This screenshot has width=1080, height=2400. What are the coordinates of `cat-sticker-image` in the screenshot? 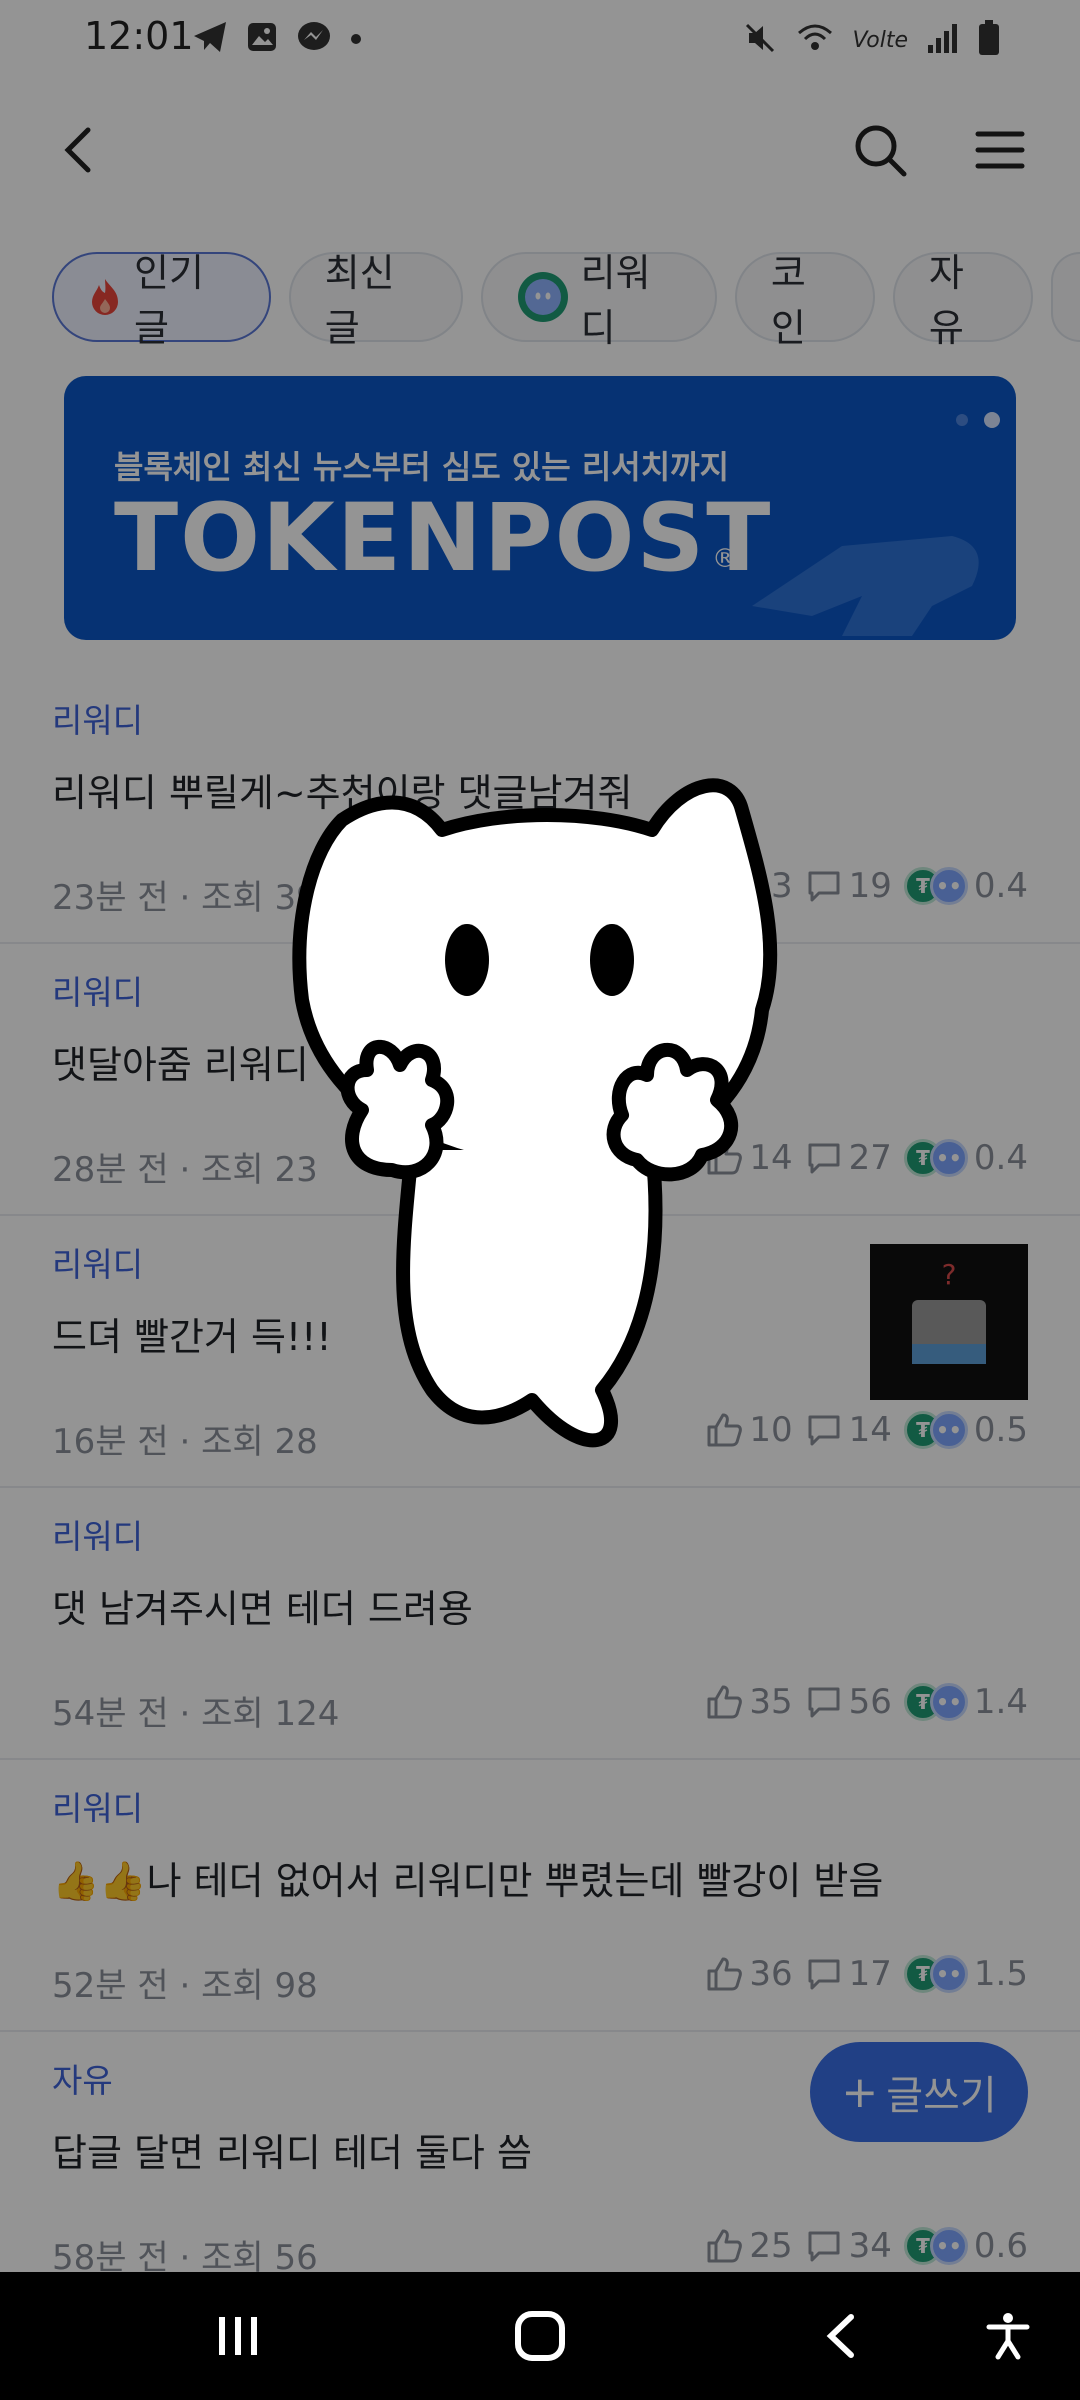 It's located at (542, 1125).